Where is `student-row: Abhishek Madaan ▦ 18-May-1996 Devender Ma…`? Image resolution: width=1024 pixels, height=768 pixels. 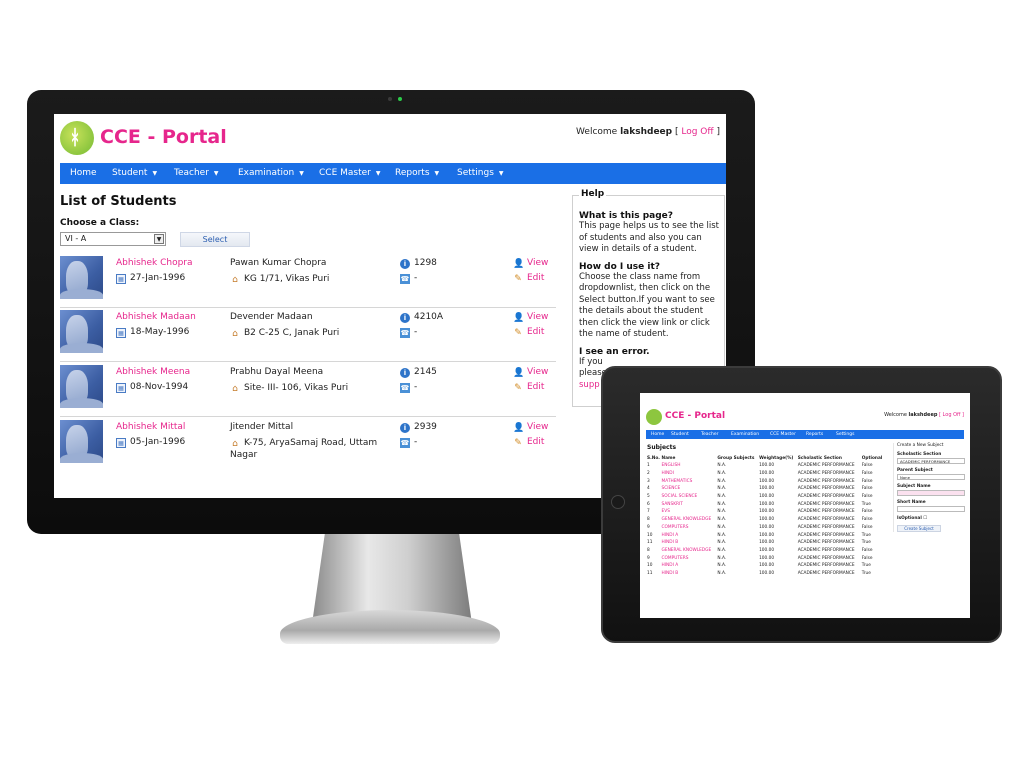
student-row: Abhishek Madaan ▦ 18-May-1996 Devender Ma… is located at coordinates (308, 336).